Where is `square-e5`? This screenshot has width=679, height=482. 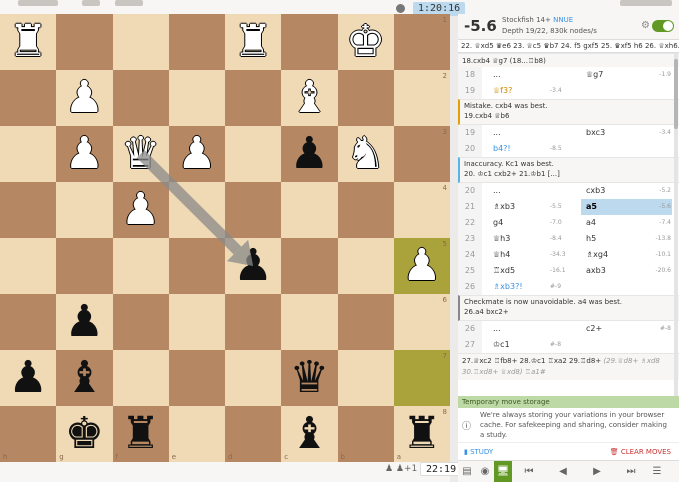
square-e5 is located at coordinates (196, 266).